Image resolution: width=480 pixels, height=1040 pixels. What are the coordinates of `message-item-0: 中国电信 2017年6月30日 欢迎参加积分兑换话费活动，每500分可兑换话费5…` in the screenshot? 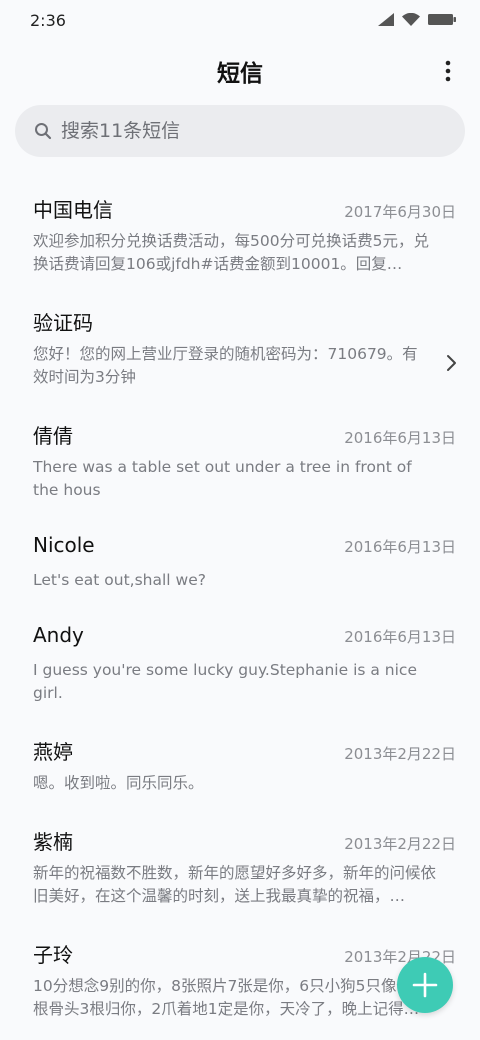 It's located at (240, 234).